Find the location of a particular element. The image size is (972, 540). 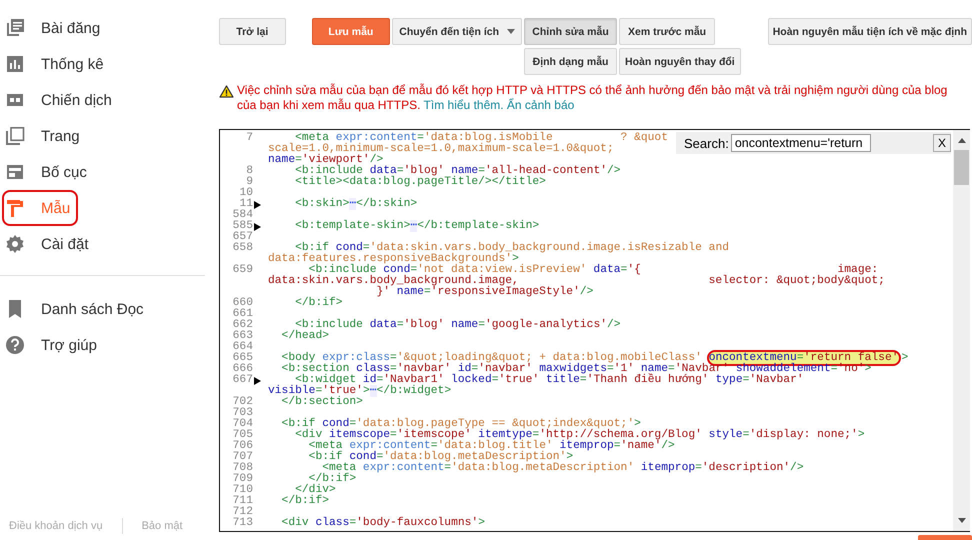

sidebar-item: Cài đặt is located at coordinates (47, 244).